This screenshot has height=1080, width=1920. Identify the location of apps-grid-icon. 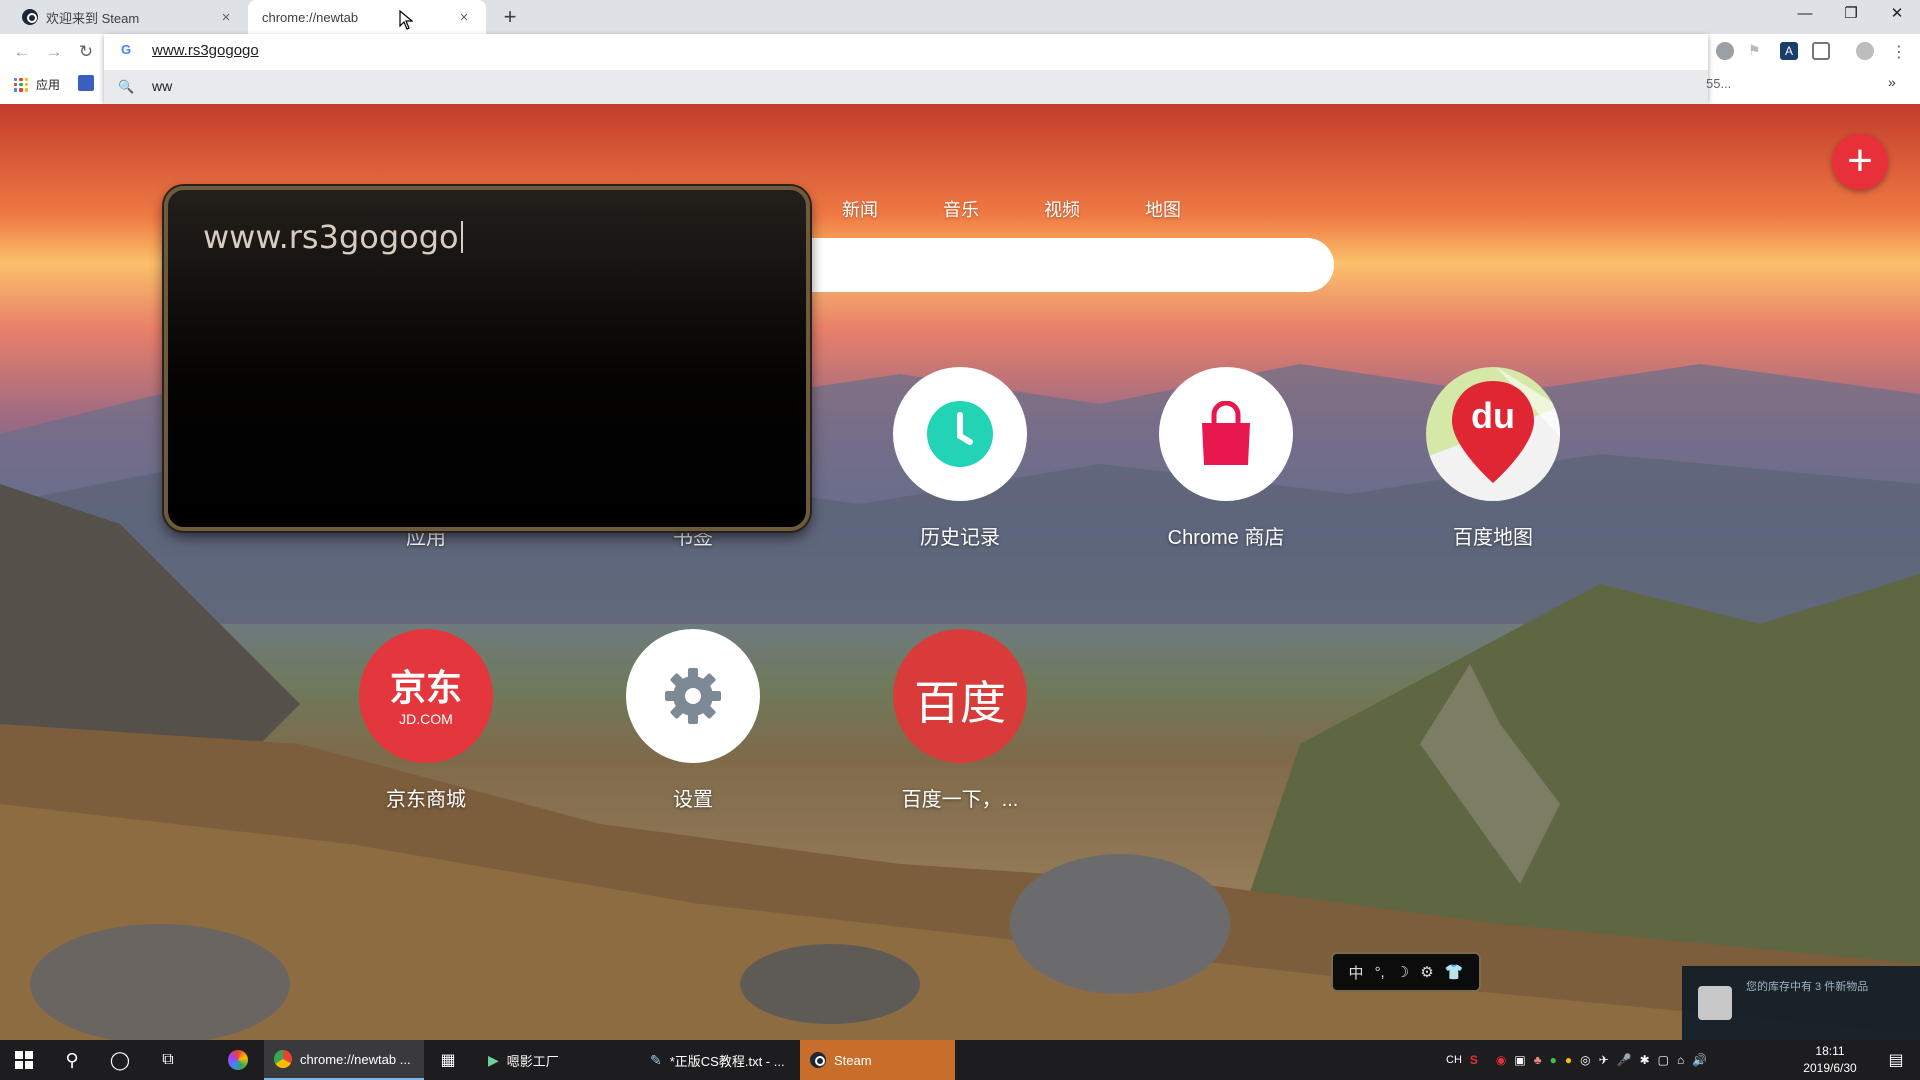
(21, 84).